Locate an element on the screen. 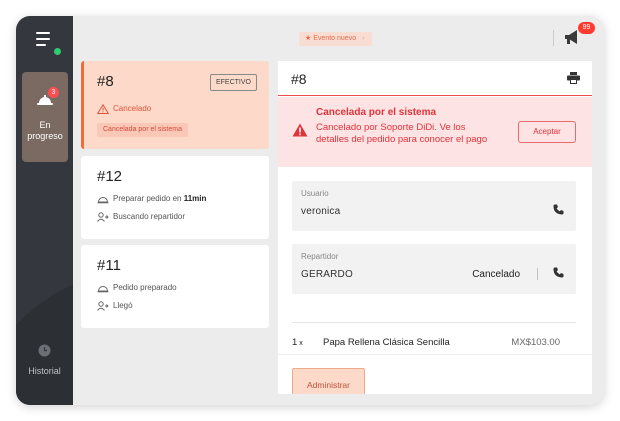  menu-button is located at coordinates (45, 43).